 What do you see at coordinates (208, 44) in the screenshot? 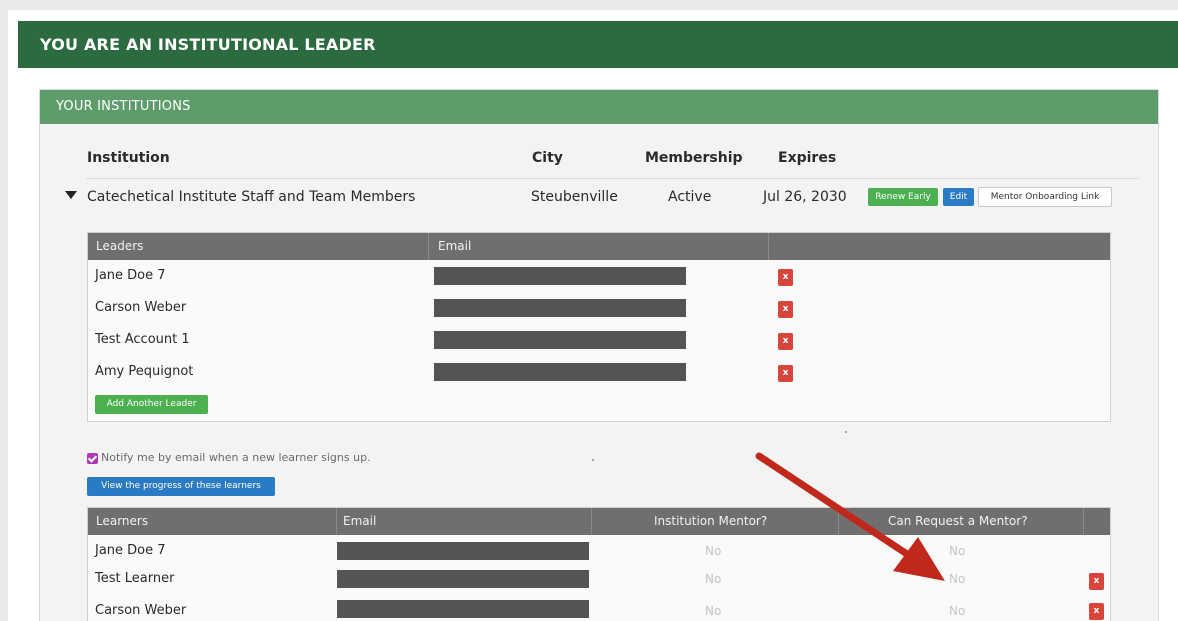
I see `banner-title: YOU ARE AN INSTITUTIONAL LEADER` at bounding box center [208, 44].